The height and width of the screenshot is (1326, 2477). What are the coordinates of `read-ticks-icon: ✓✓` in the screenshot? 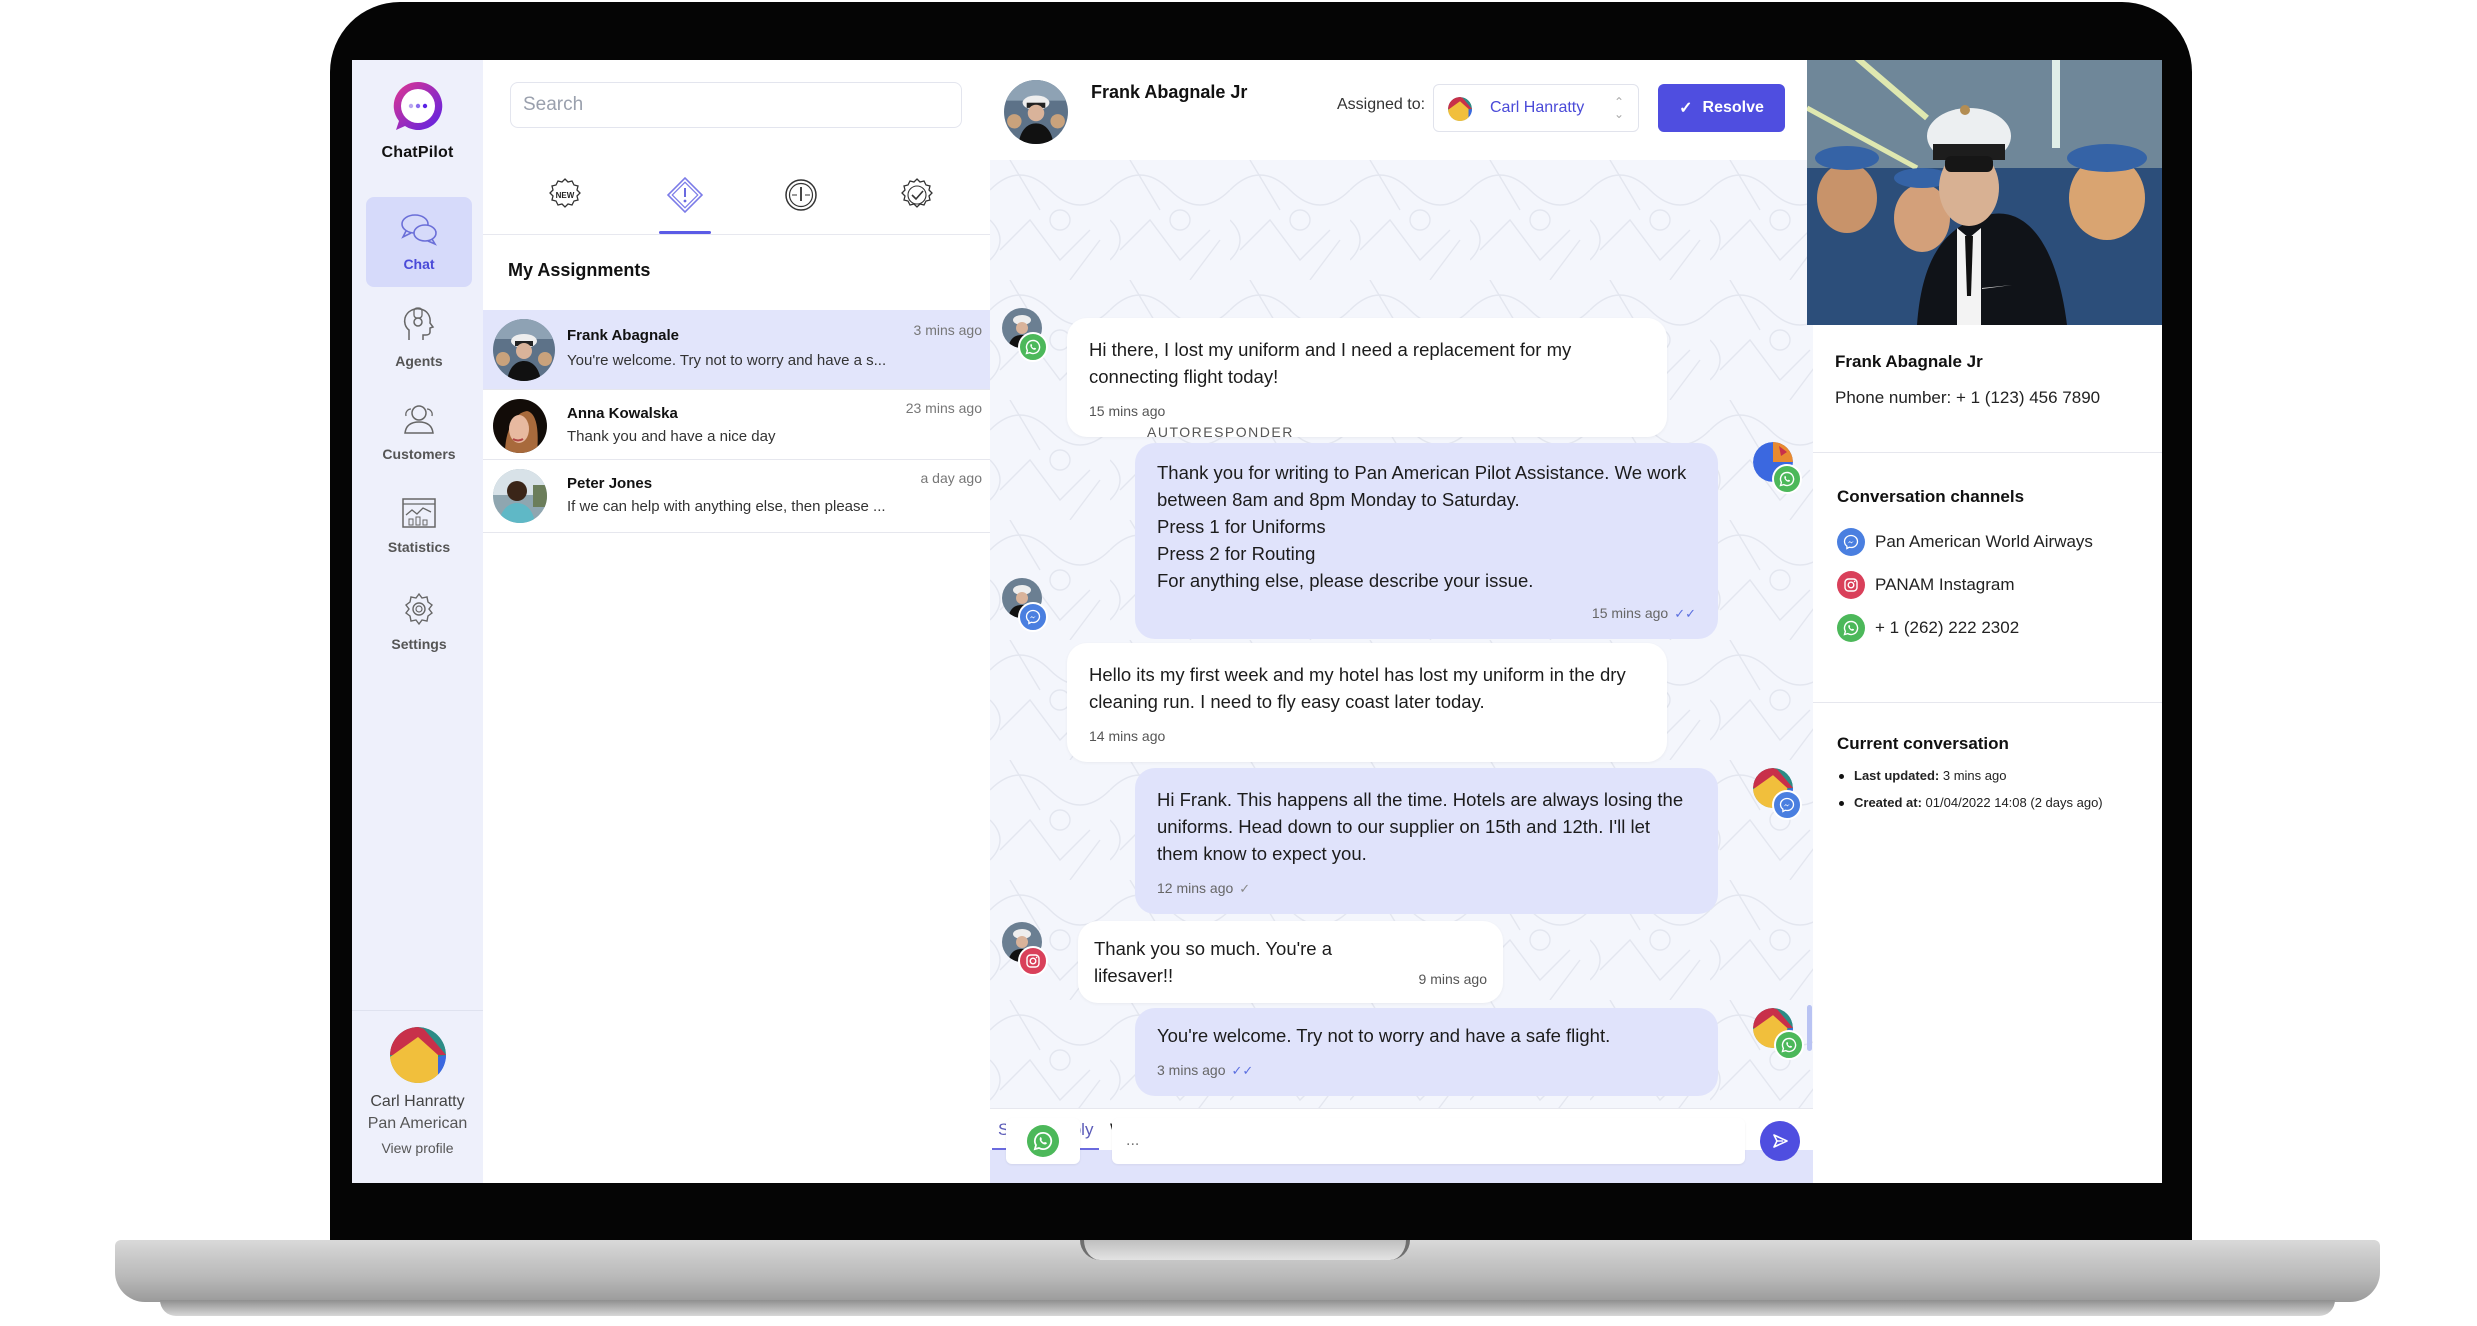 It's located at (1242, 1070).